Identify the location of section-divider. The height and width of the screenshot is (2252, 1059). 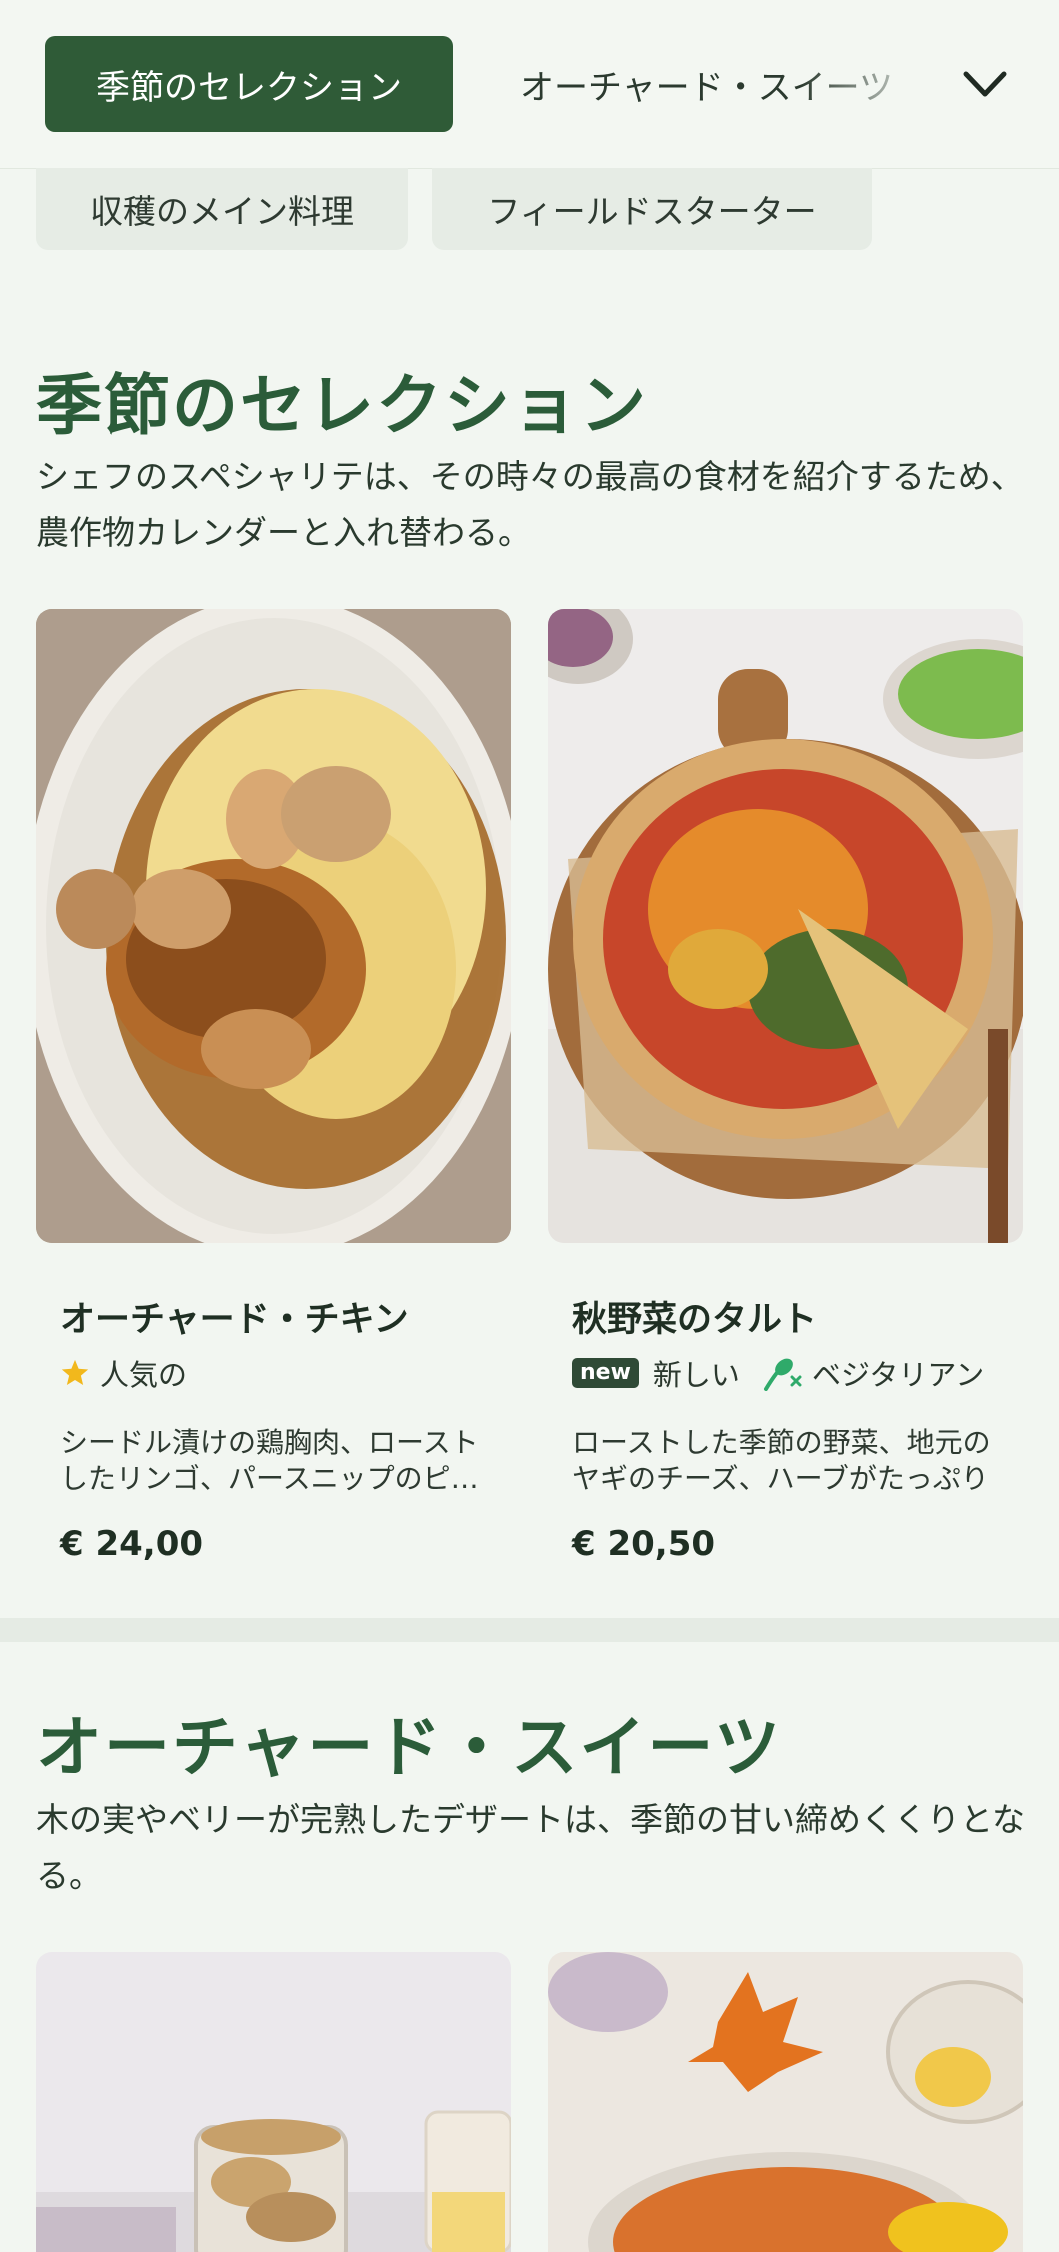
(529, 1630).